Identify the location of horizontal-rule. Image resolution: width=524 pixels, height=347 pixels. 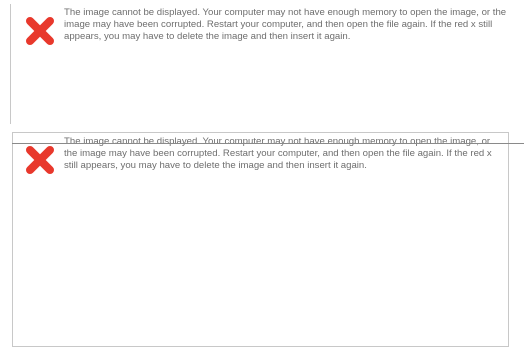
(268, 143).